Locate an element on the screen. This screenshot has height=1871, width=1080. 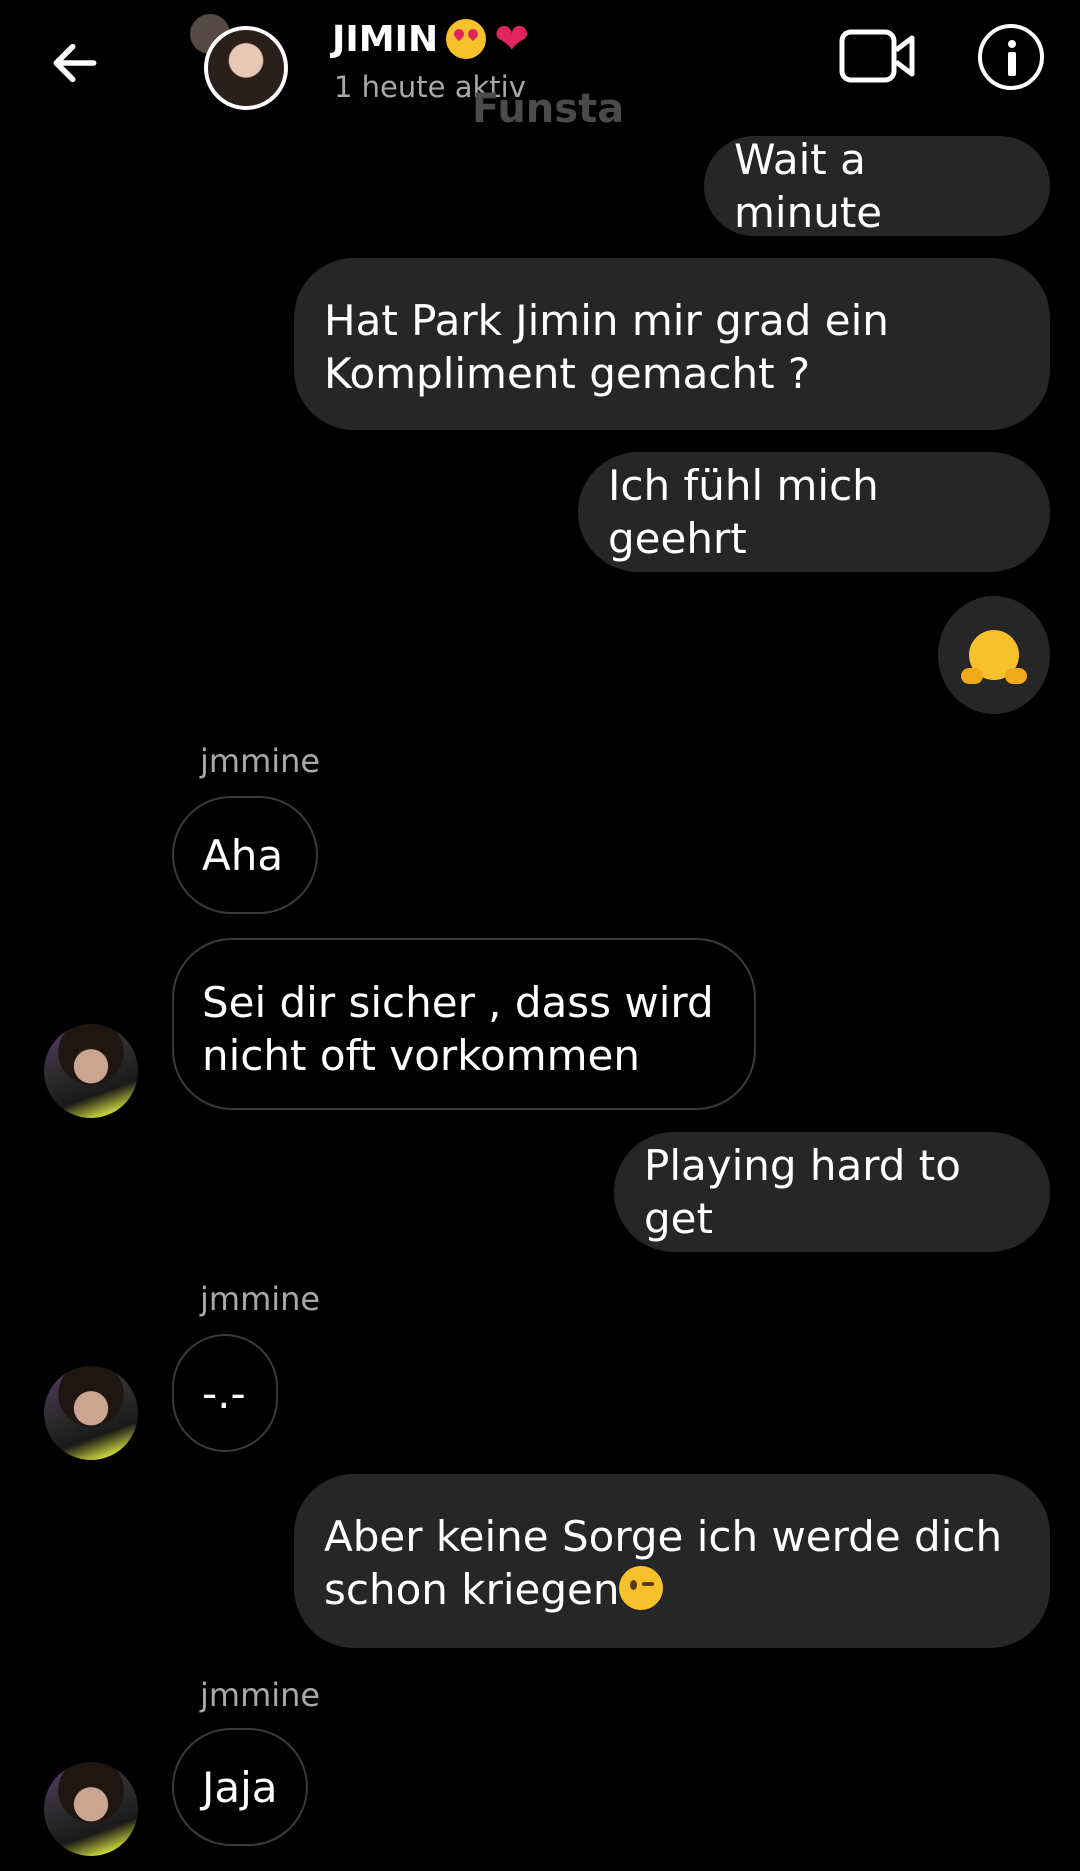
back-button is located at coordinates (75, 63).